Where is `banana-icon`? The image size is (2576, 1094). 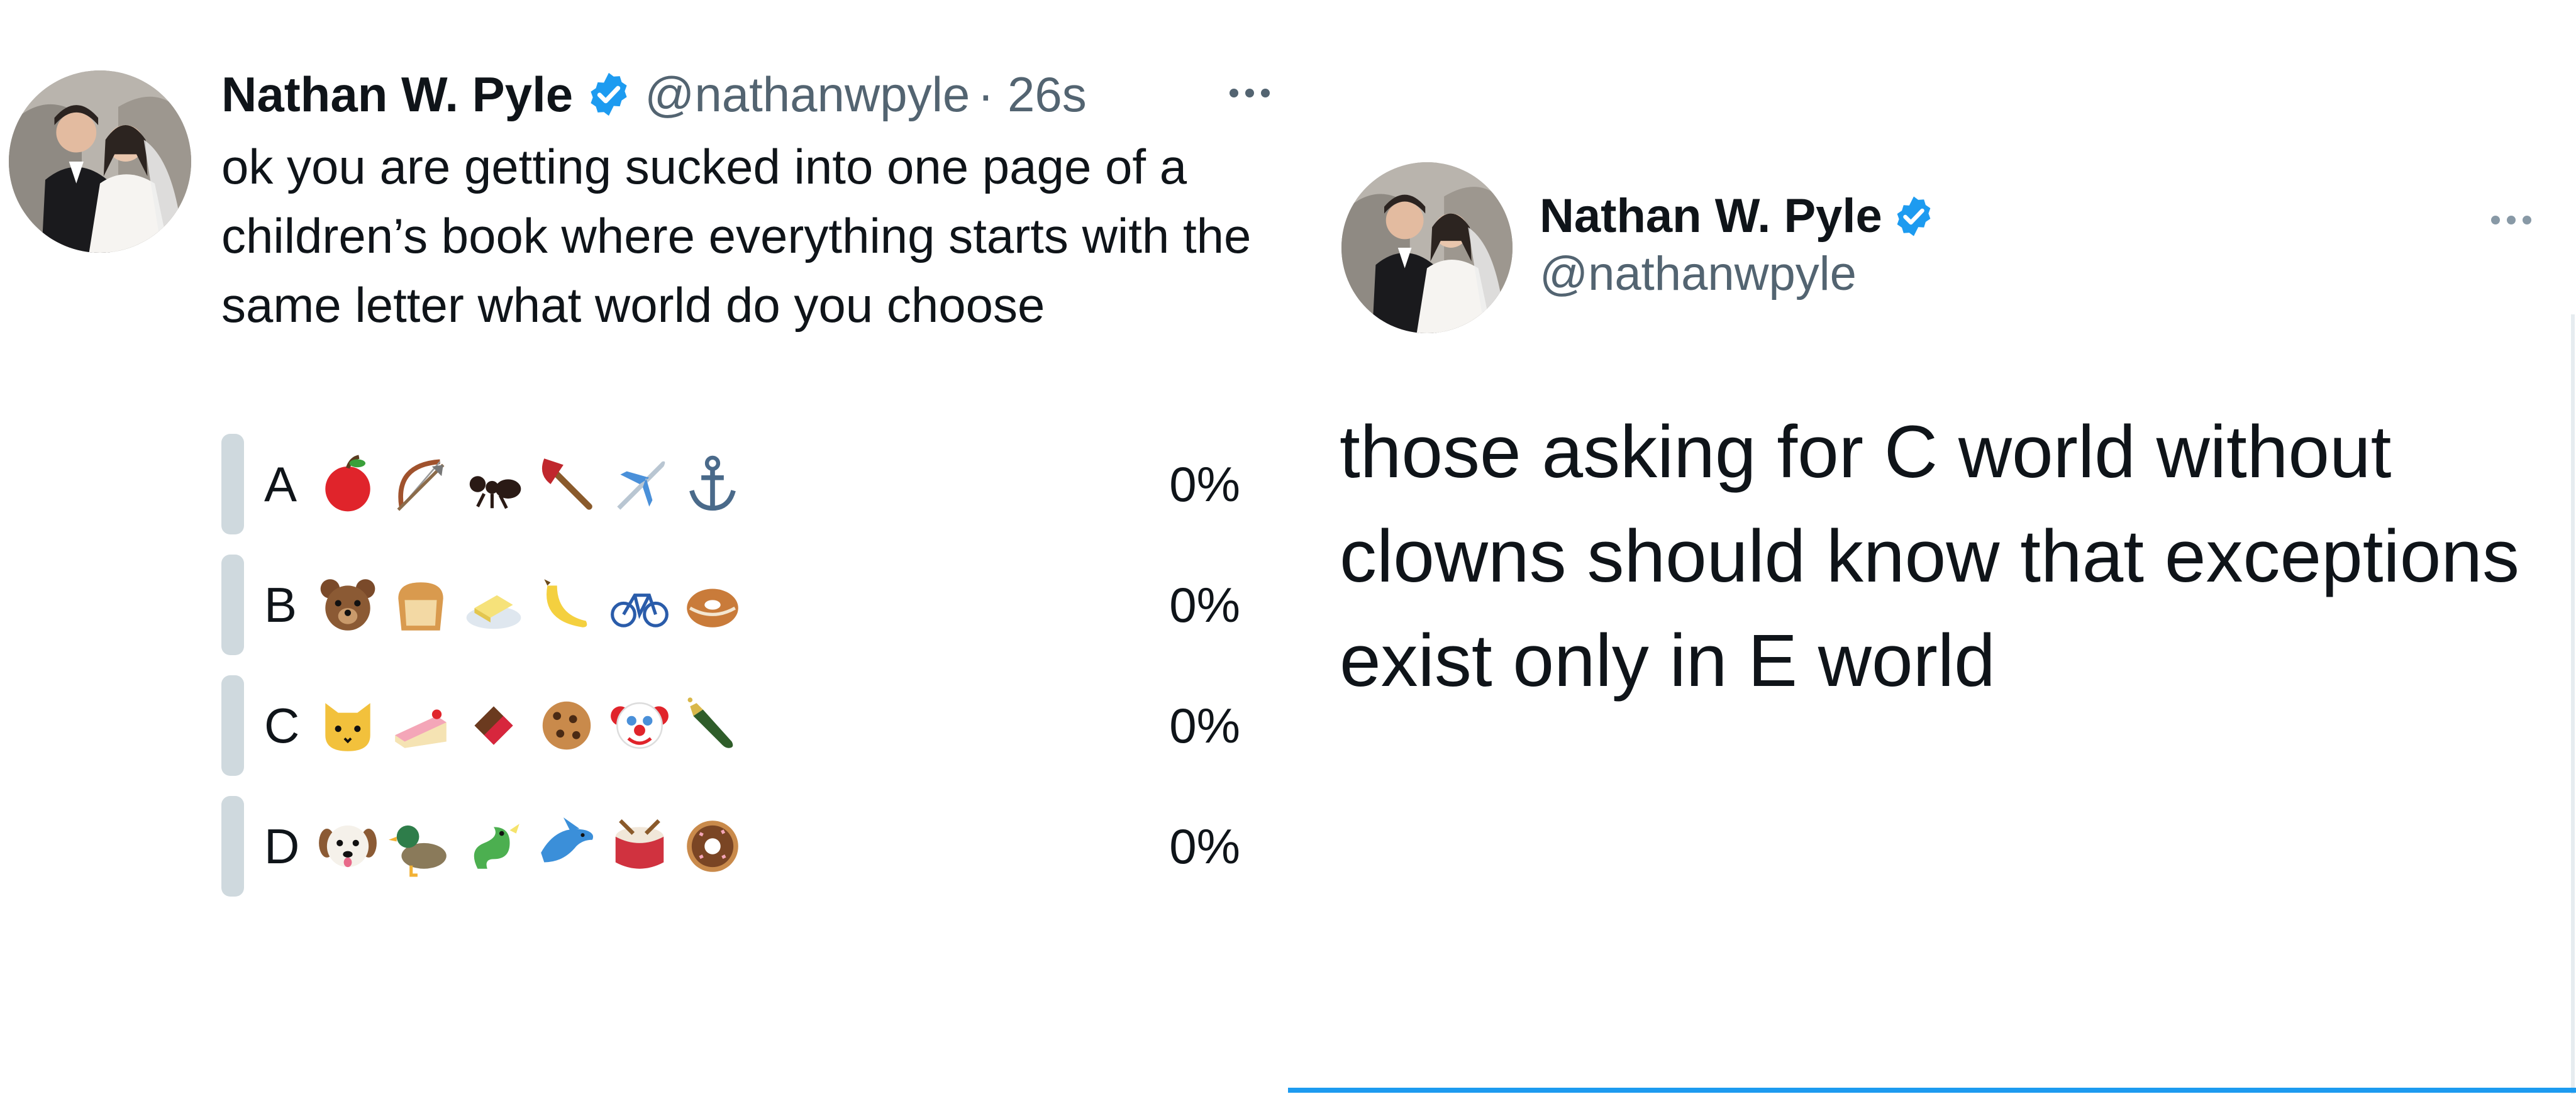
banana-icon is located at coordinates (565, 603).